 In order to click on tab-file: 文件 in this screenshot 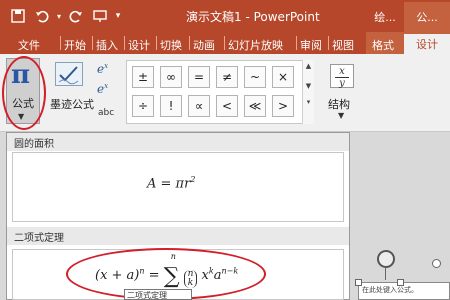, I will do `click(29, 45)`.